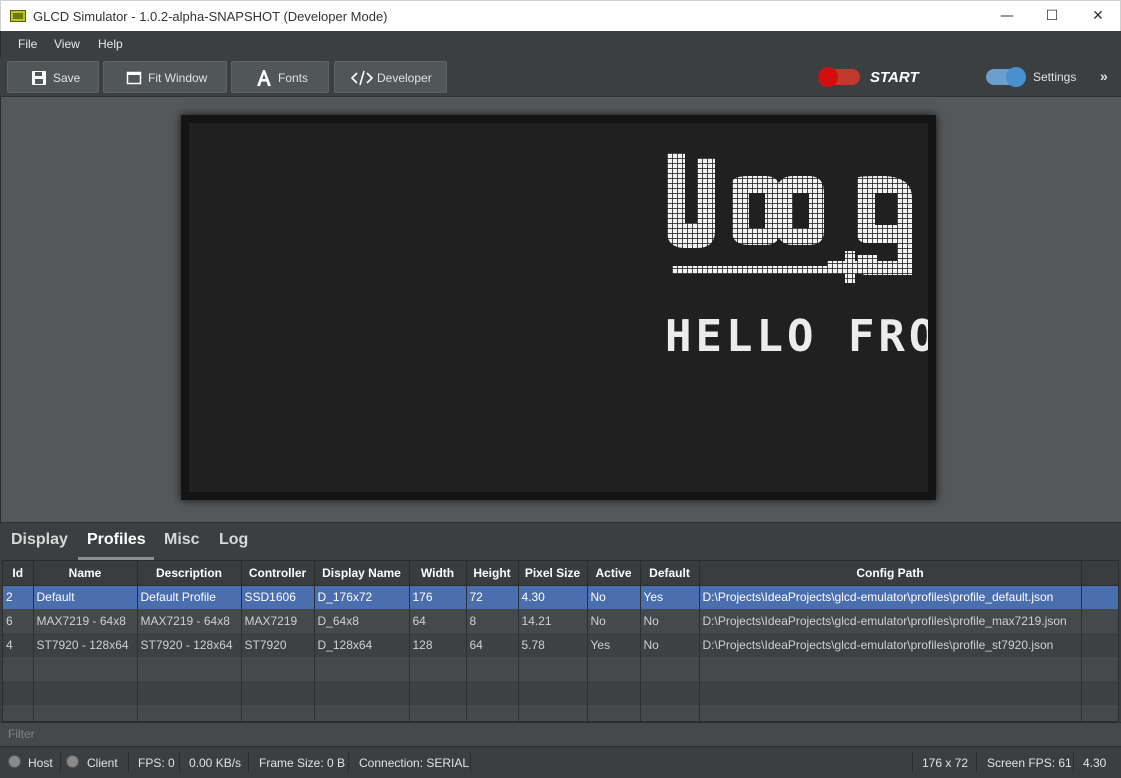  Describe the element at coordinates (945, 763) in the screenshot. I see `resolution-readout: 176 x 72` at that location.